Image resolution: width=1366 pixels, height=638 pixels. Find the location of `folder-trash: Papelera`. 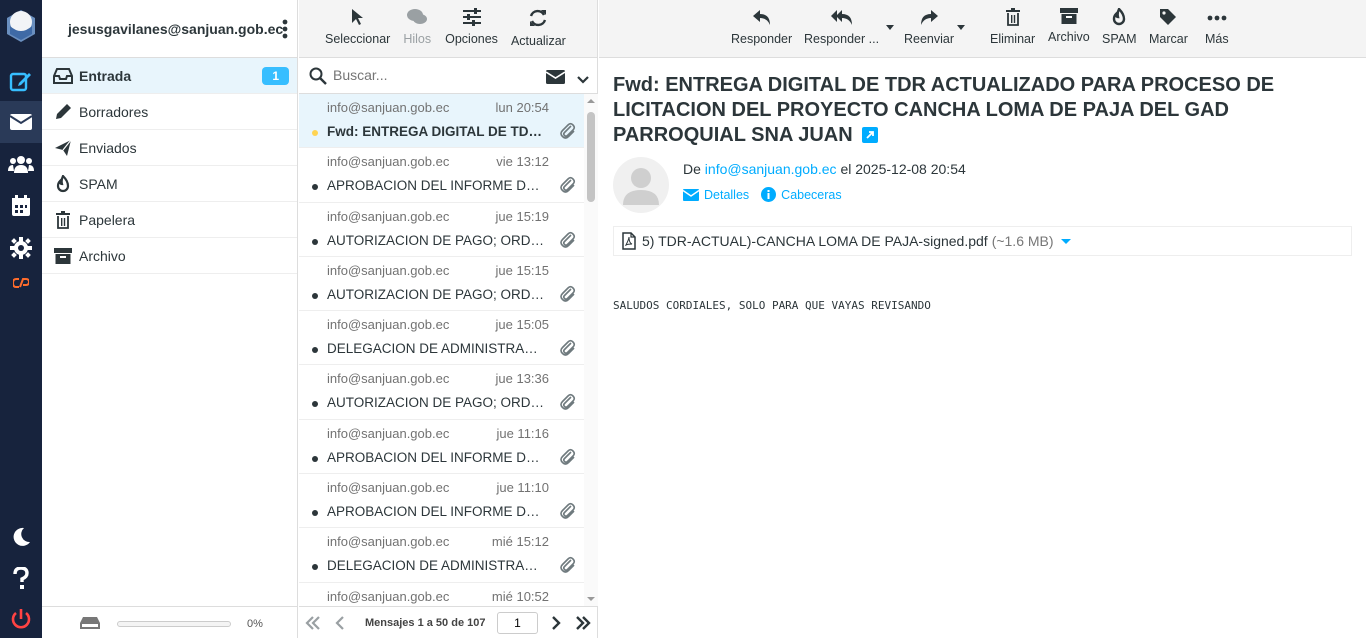

folder-trash: Papelera is located at coordinates (169, 220).